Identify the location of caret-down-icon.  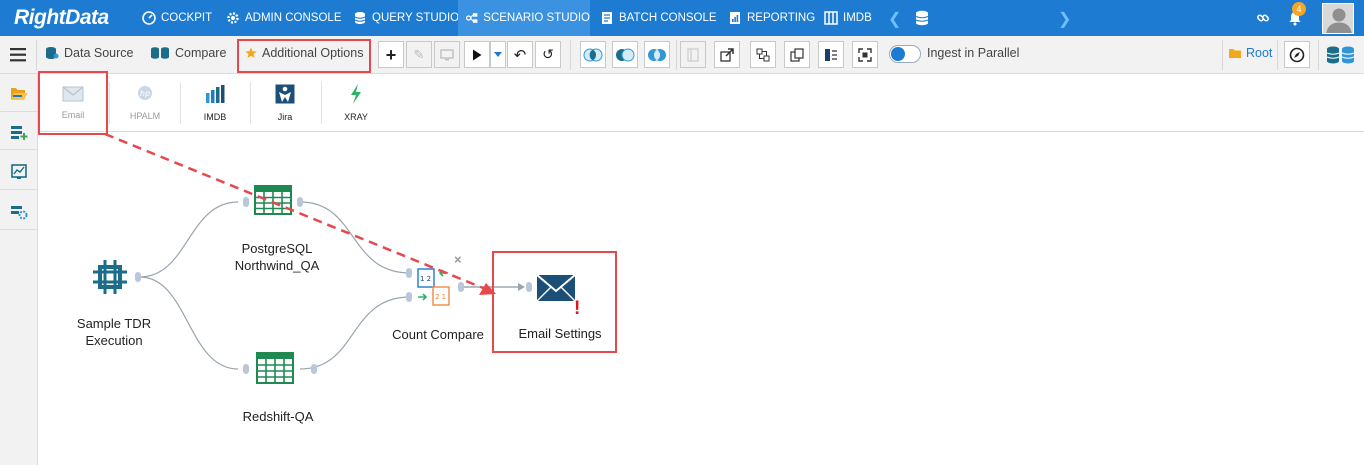
(498, 54).